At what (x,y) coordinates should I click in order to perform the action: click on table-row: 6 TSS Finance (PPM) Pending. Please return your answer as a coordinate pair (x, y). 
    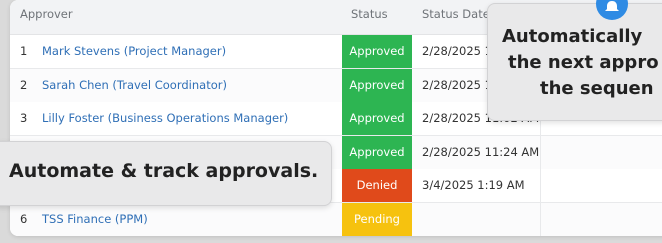
    Looking at the image, I should click on (336, 219).